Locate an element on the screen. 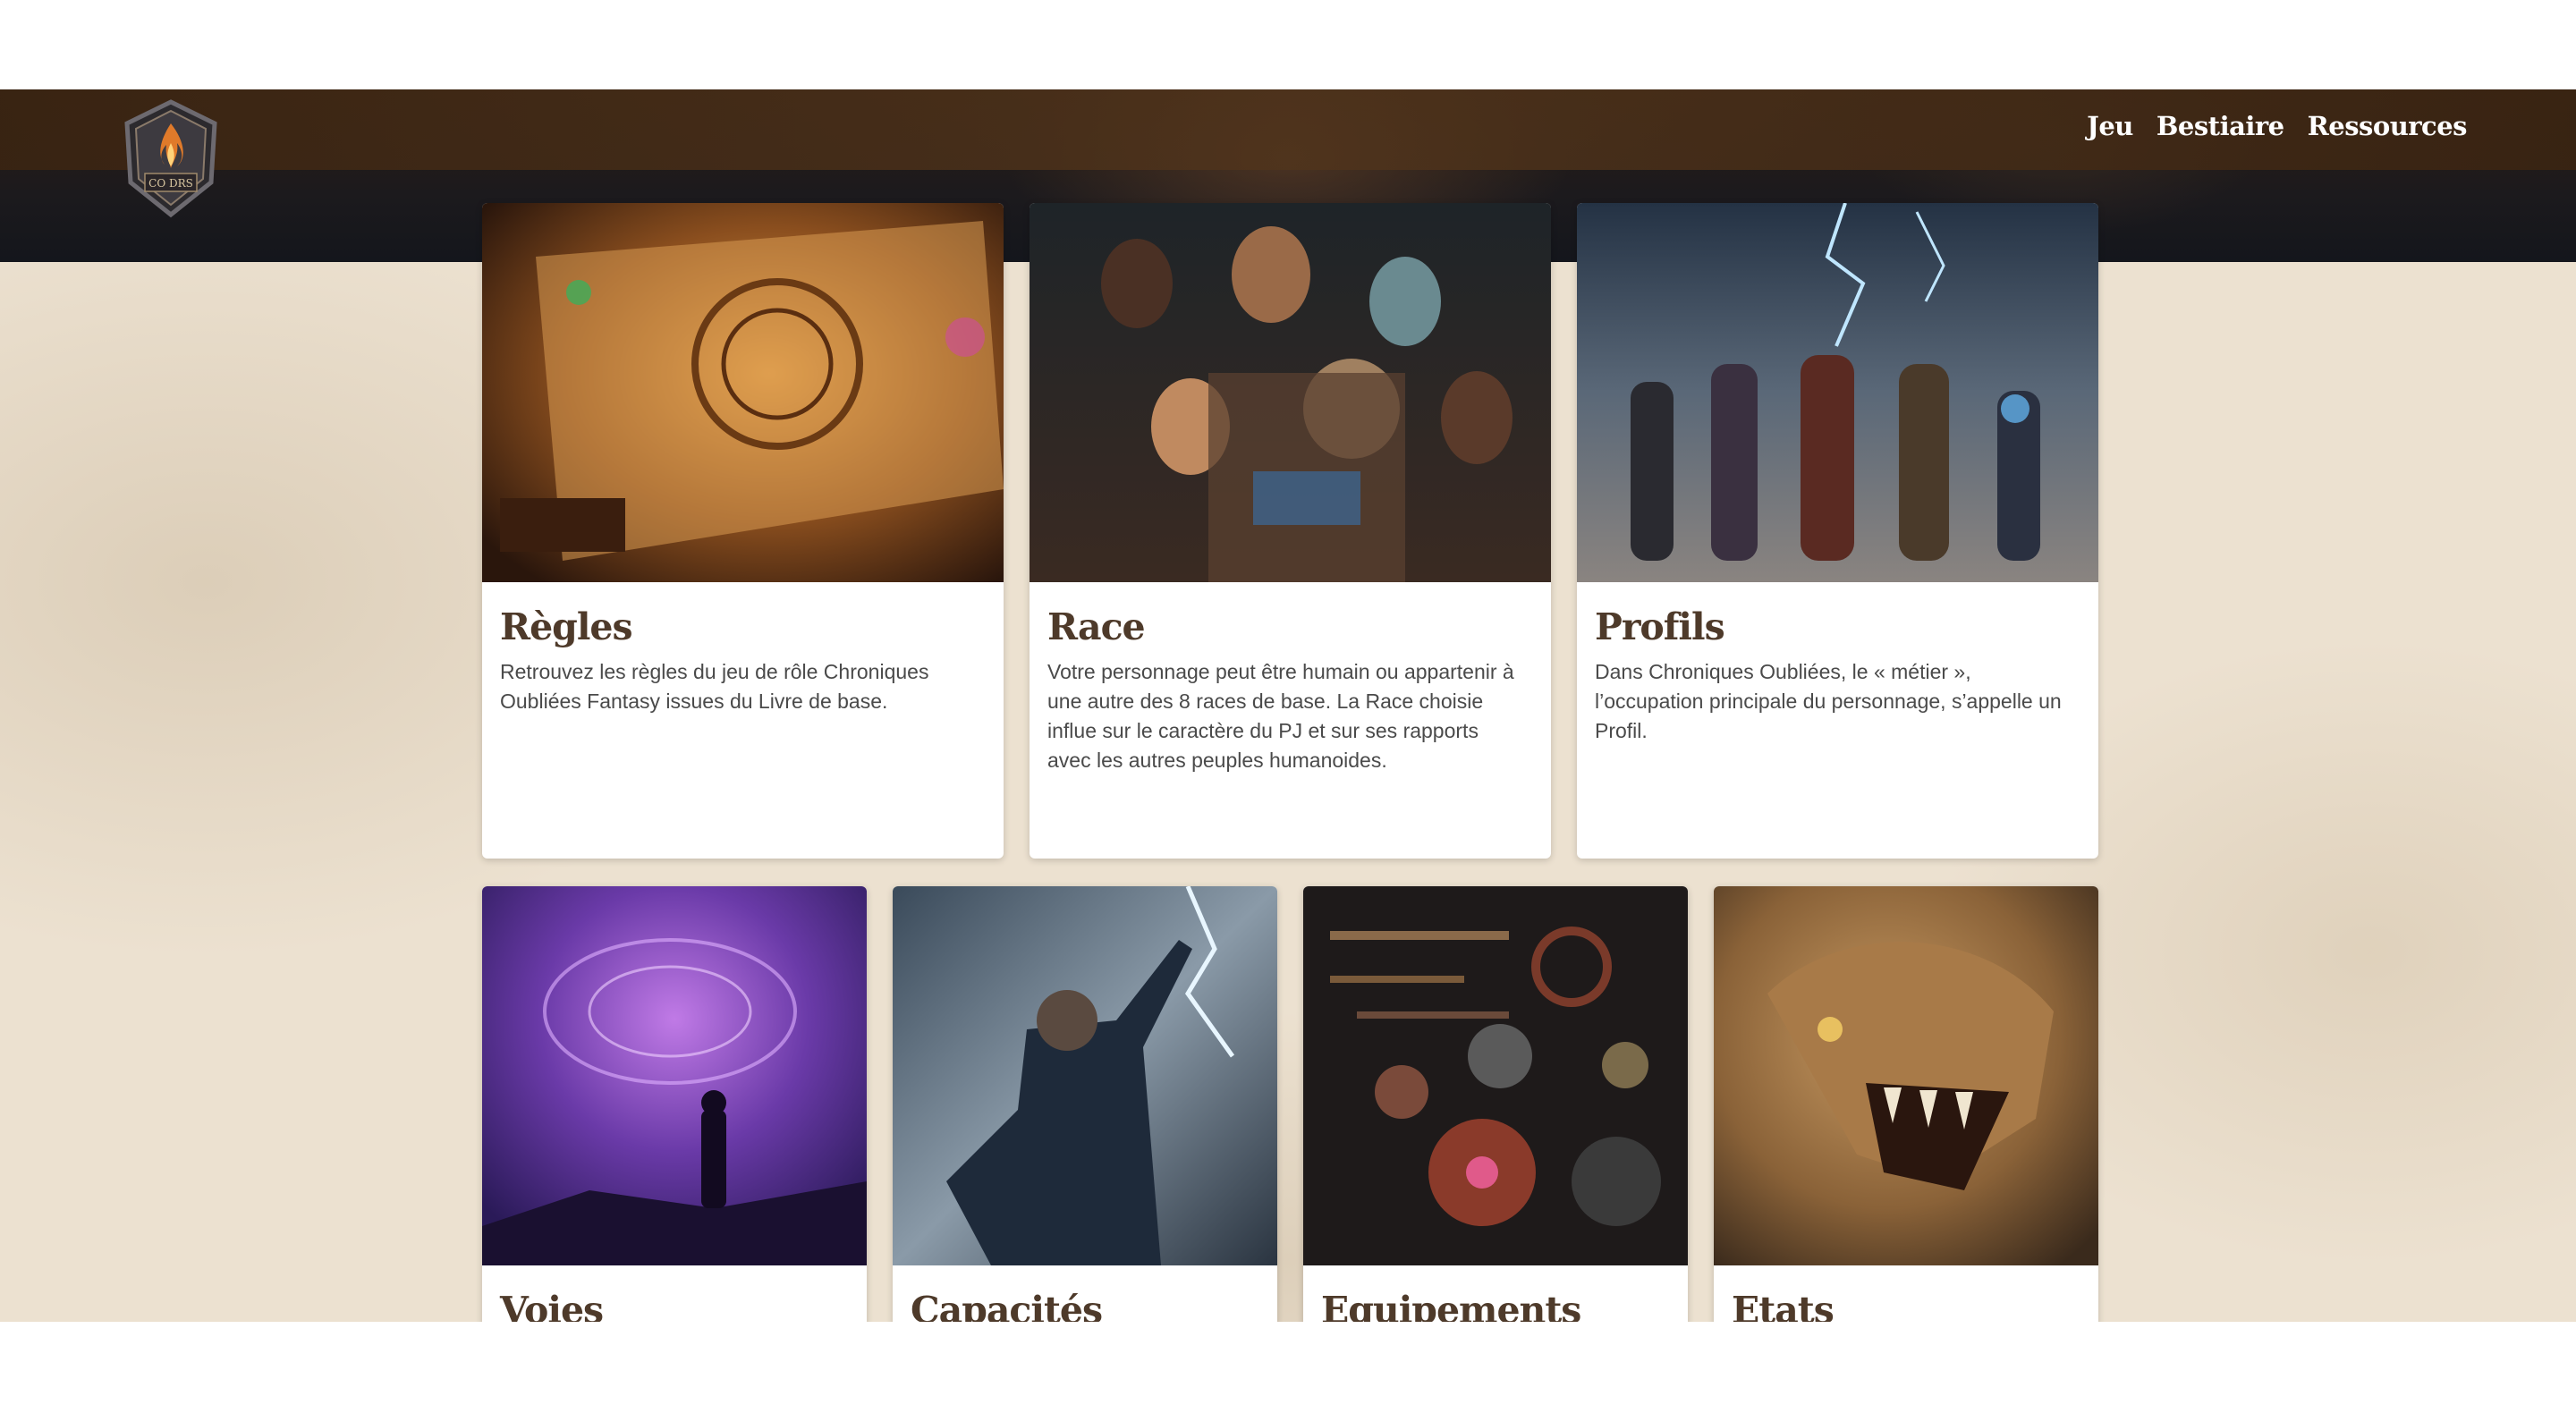  card-title: Equipements is located at coordinates (1451, 1305).